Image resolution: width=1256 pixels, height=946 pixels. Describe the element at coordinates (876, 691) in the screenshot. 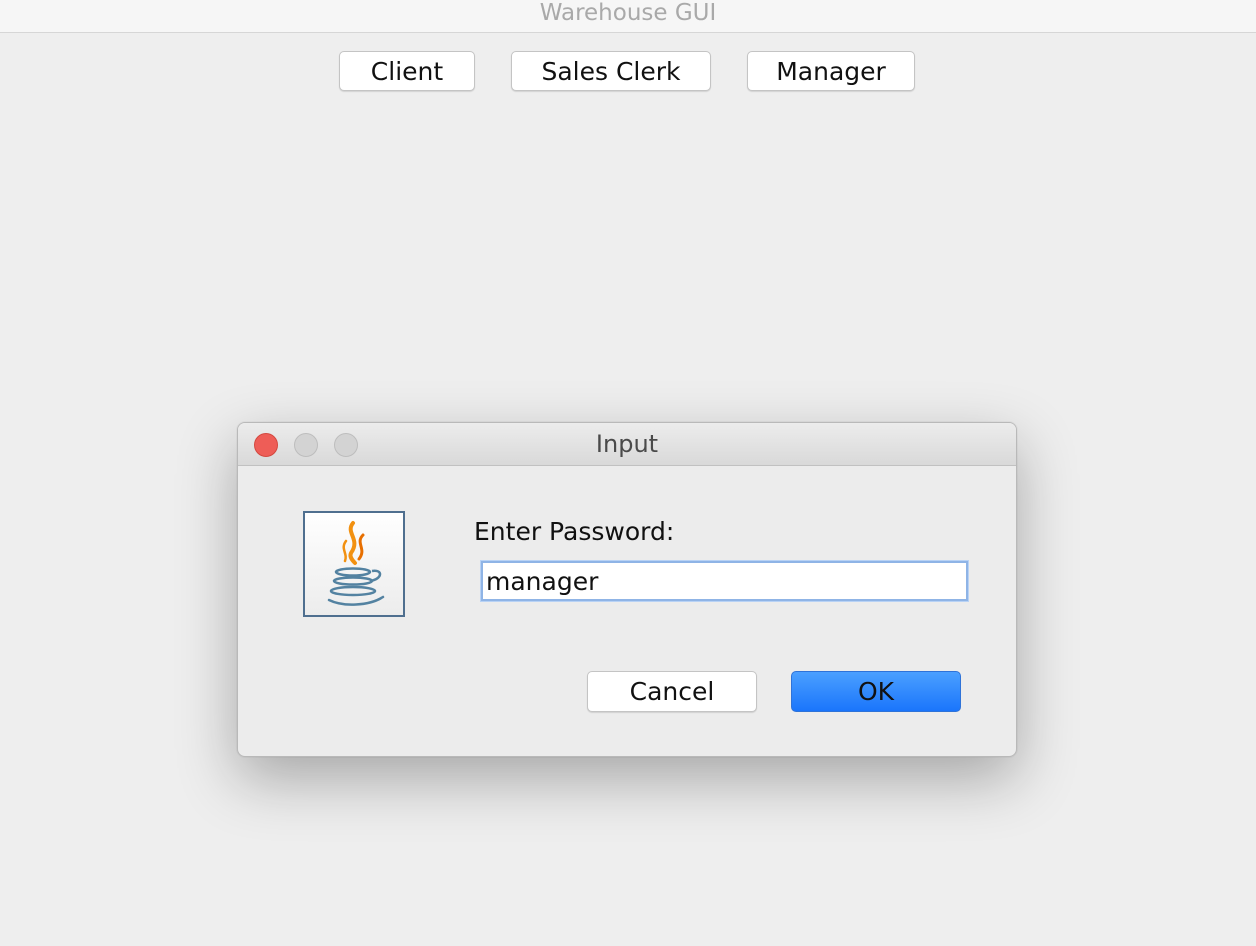

I see `ok-button: OK` at that location.